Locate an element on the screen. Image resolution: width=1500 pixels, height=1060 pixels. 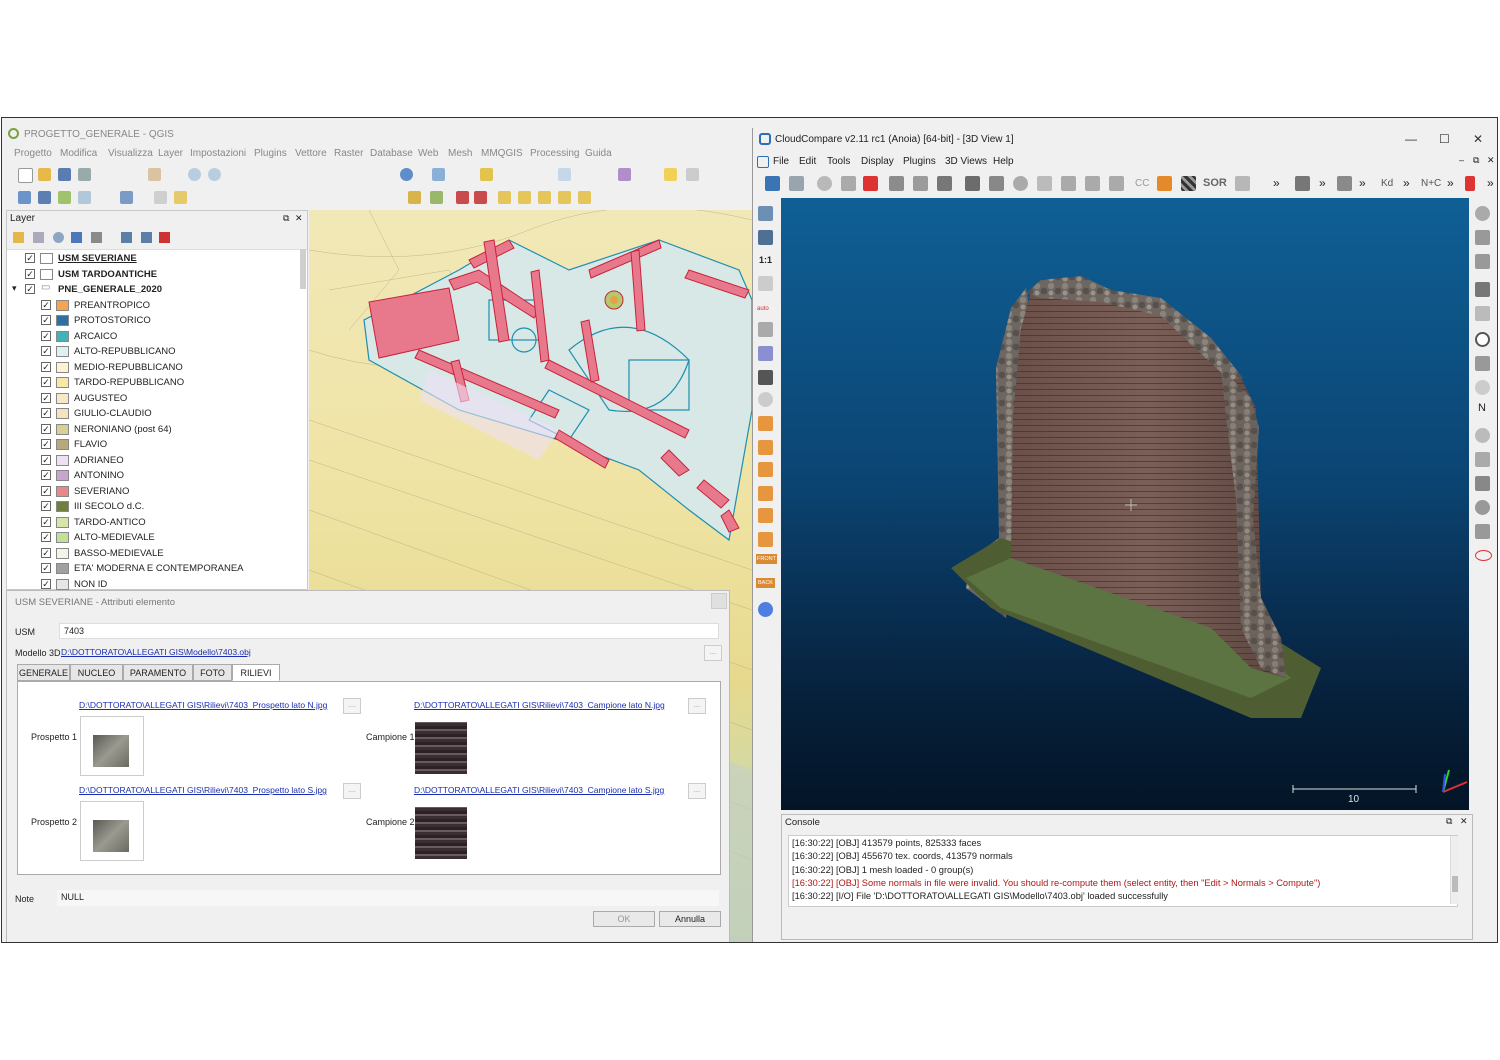
segment-icon is located at coordinates (896, 183).